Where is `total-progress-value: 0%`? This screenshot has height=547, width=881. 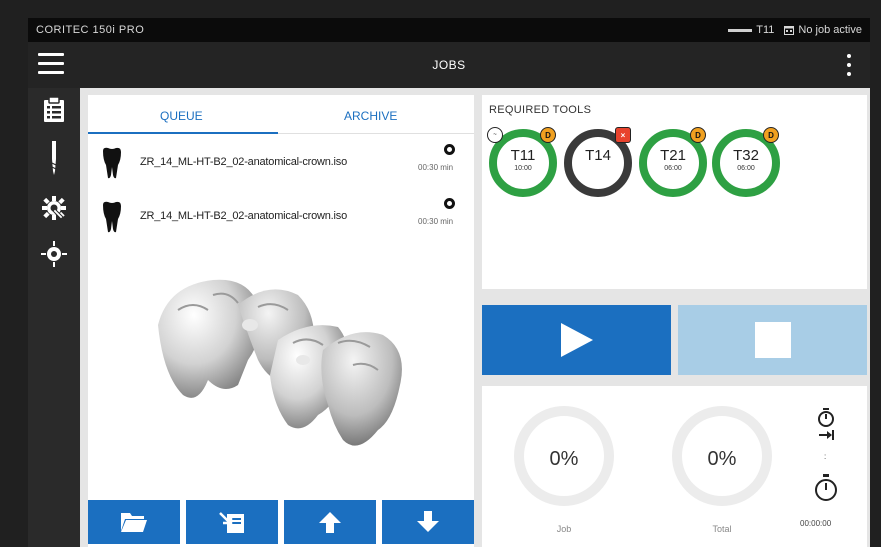
total-progress-value: 0% is located at coordinates (722, 459).